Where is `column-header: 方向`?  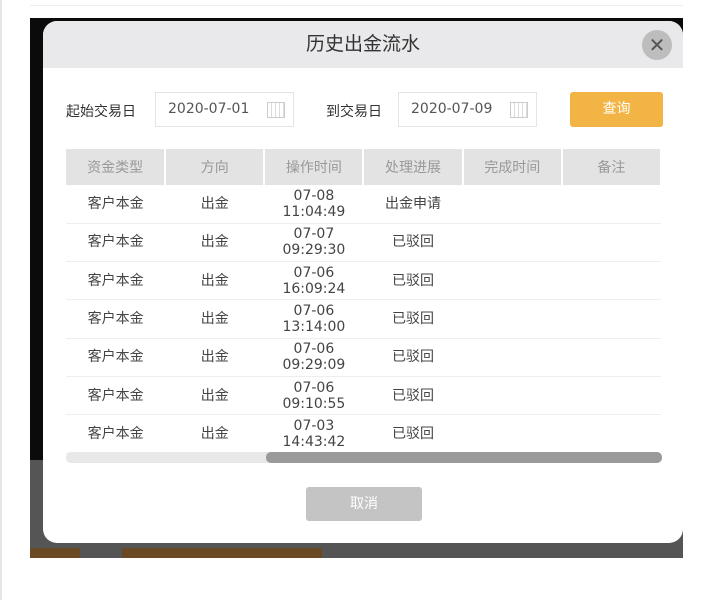
column-header: 方向 is located at coordinates (215, 167).